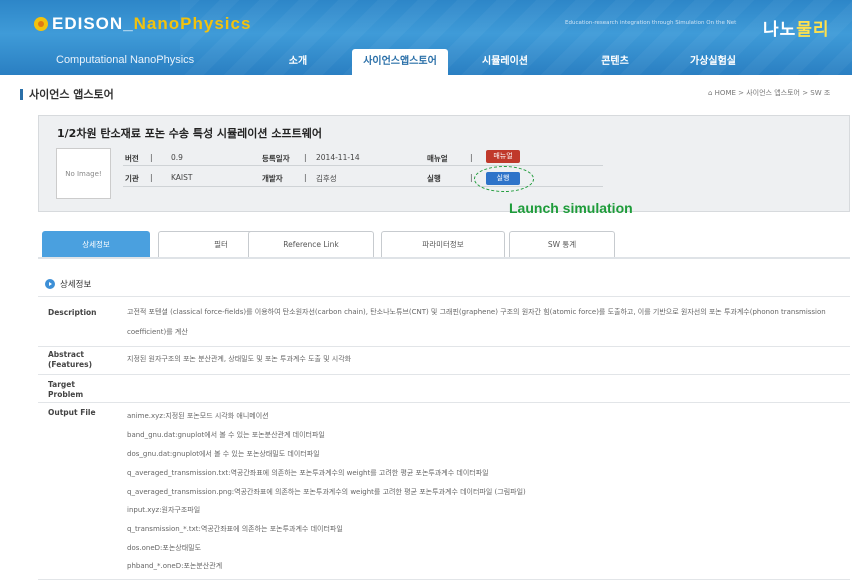 Image resolution: width=852 pixels, height=588 pixels. Describe the element at coordinates (437, 158) in the screenshot. I see `manual-label: 매뉴얼` at that location.